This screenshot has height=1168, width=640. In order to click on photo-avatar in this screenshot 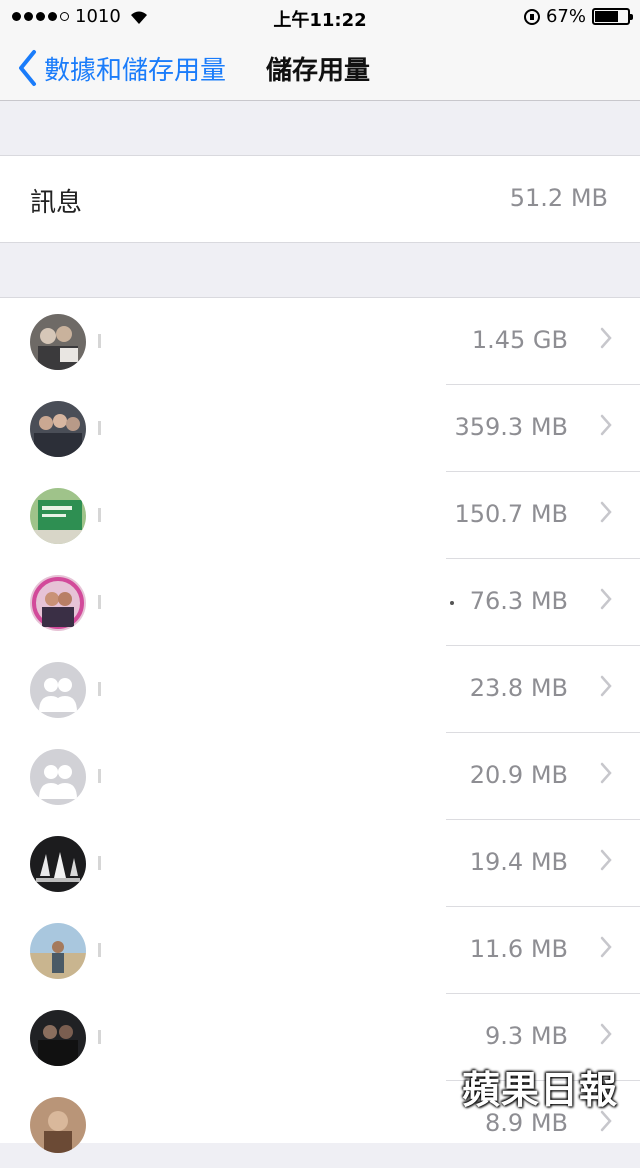, I will do `click(58, 1125)`.